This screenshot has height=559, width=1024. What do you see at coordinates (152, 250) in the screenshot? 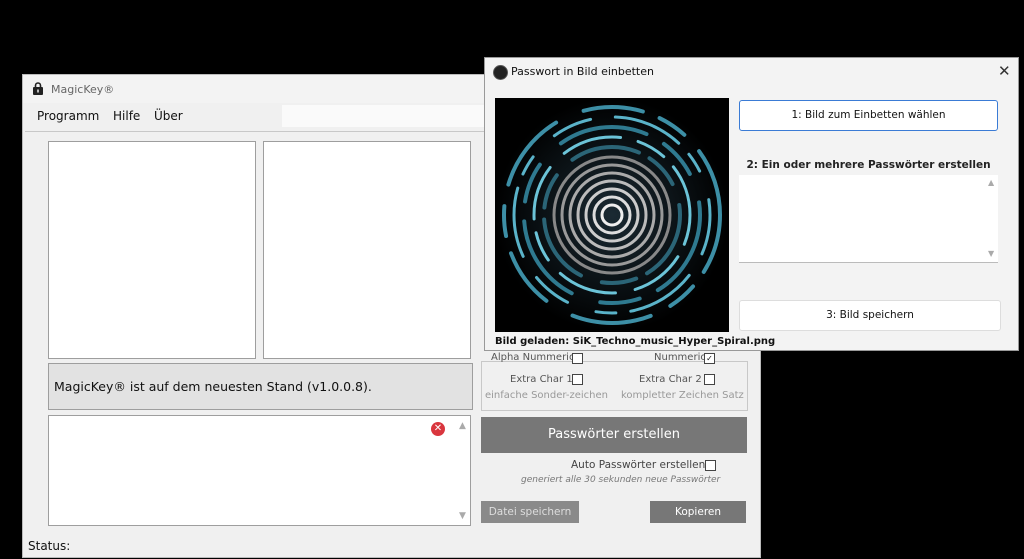
I see `left-list-panel` at bounding box center [152, 250].